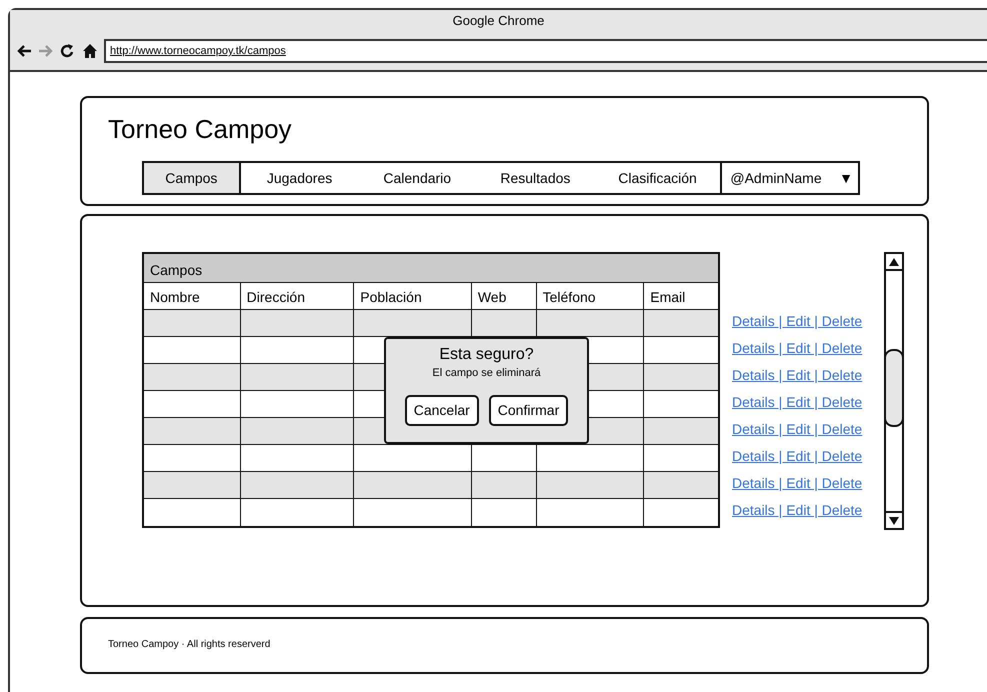 This screenshot has height=692, width=987. I want to click on home-icon, so click(90, 51).